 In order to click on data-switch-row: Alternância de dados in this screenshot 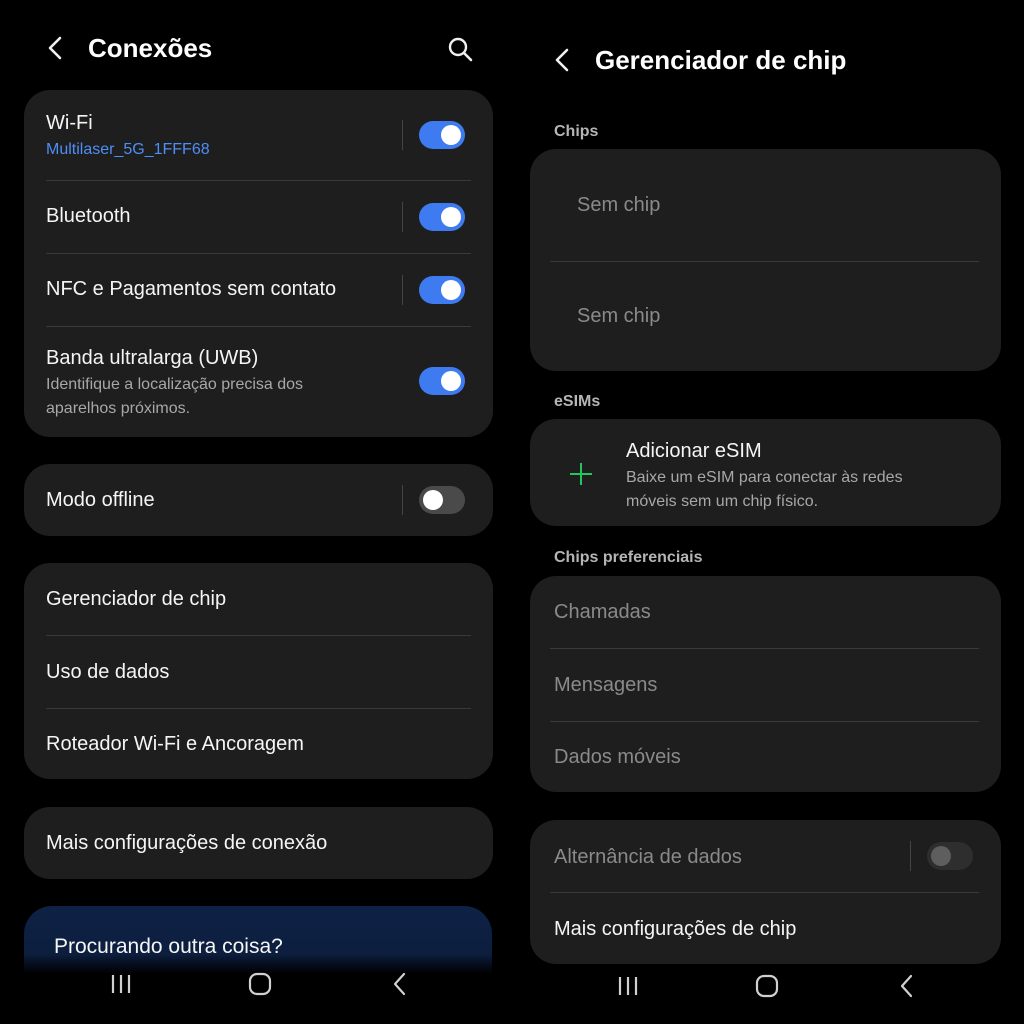, I will do `click(765, 856)`.